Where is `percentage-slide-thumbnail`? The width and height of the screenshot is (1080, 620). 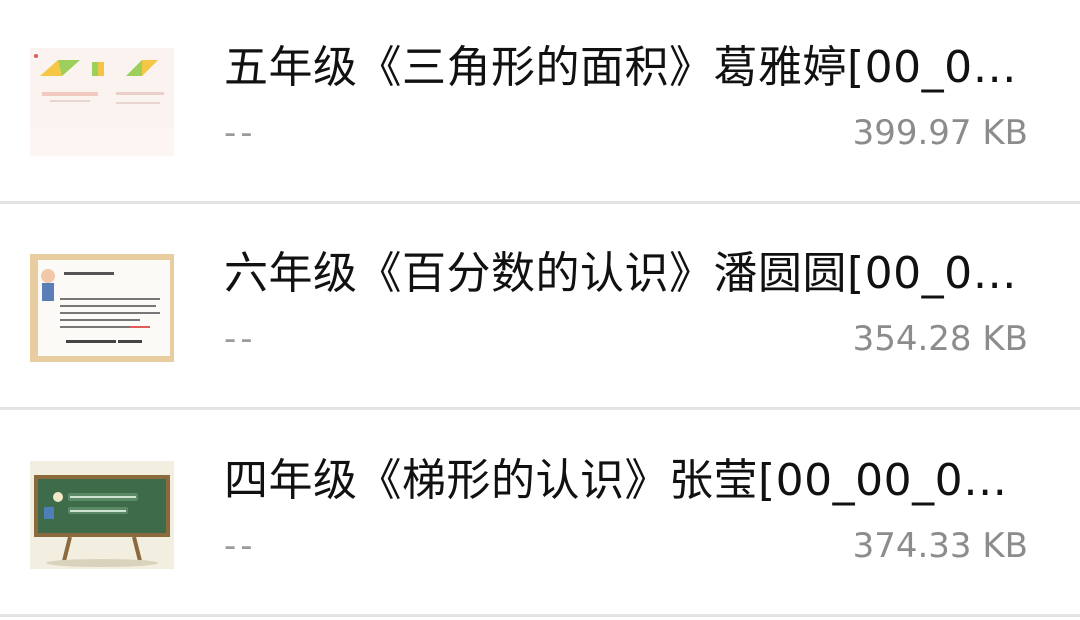
percentage-slide-thumbnail is located at coordinates (102, 308).